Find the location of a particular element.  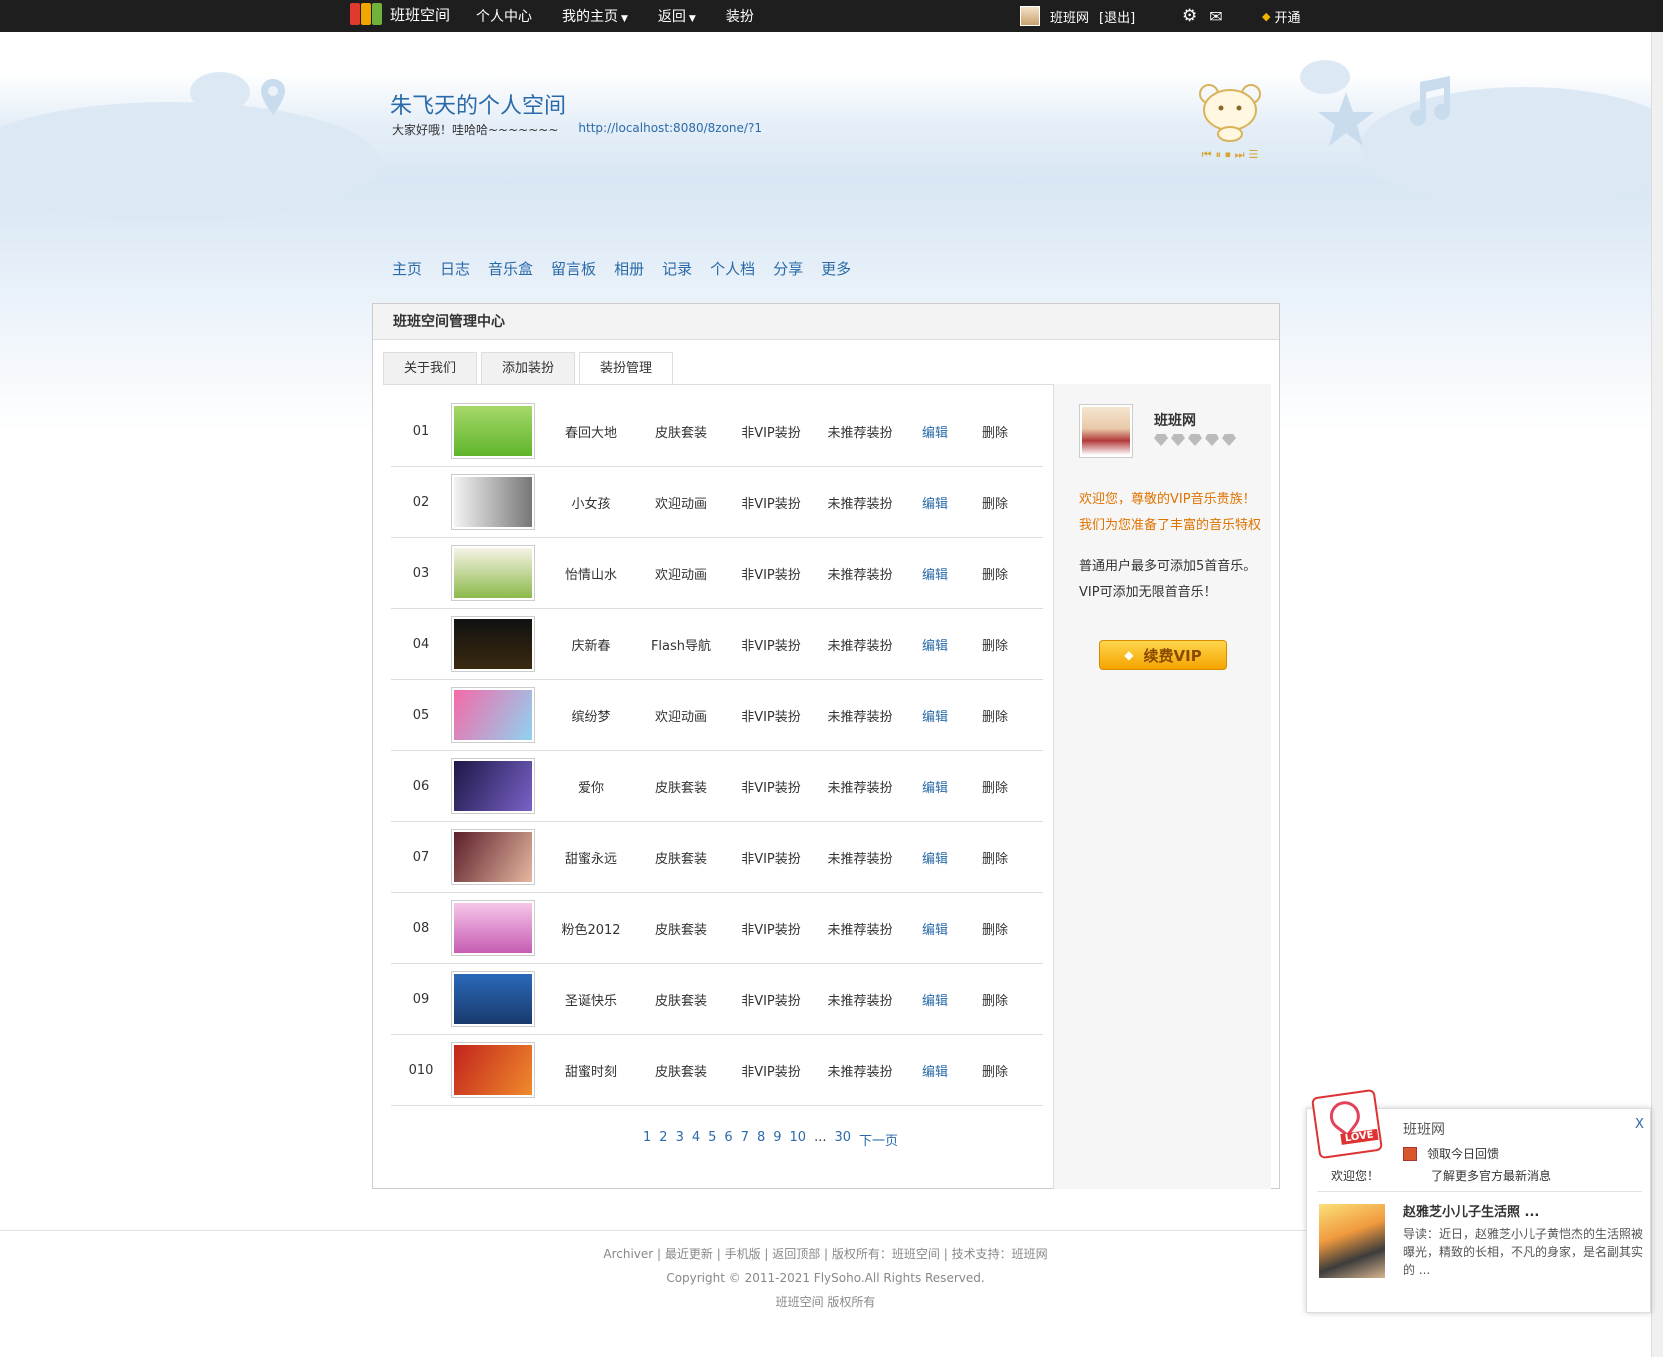

row-number: 07 is located at coordinates (421, 857).